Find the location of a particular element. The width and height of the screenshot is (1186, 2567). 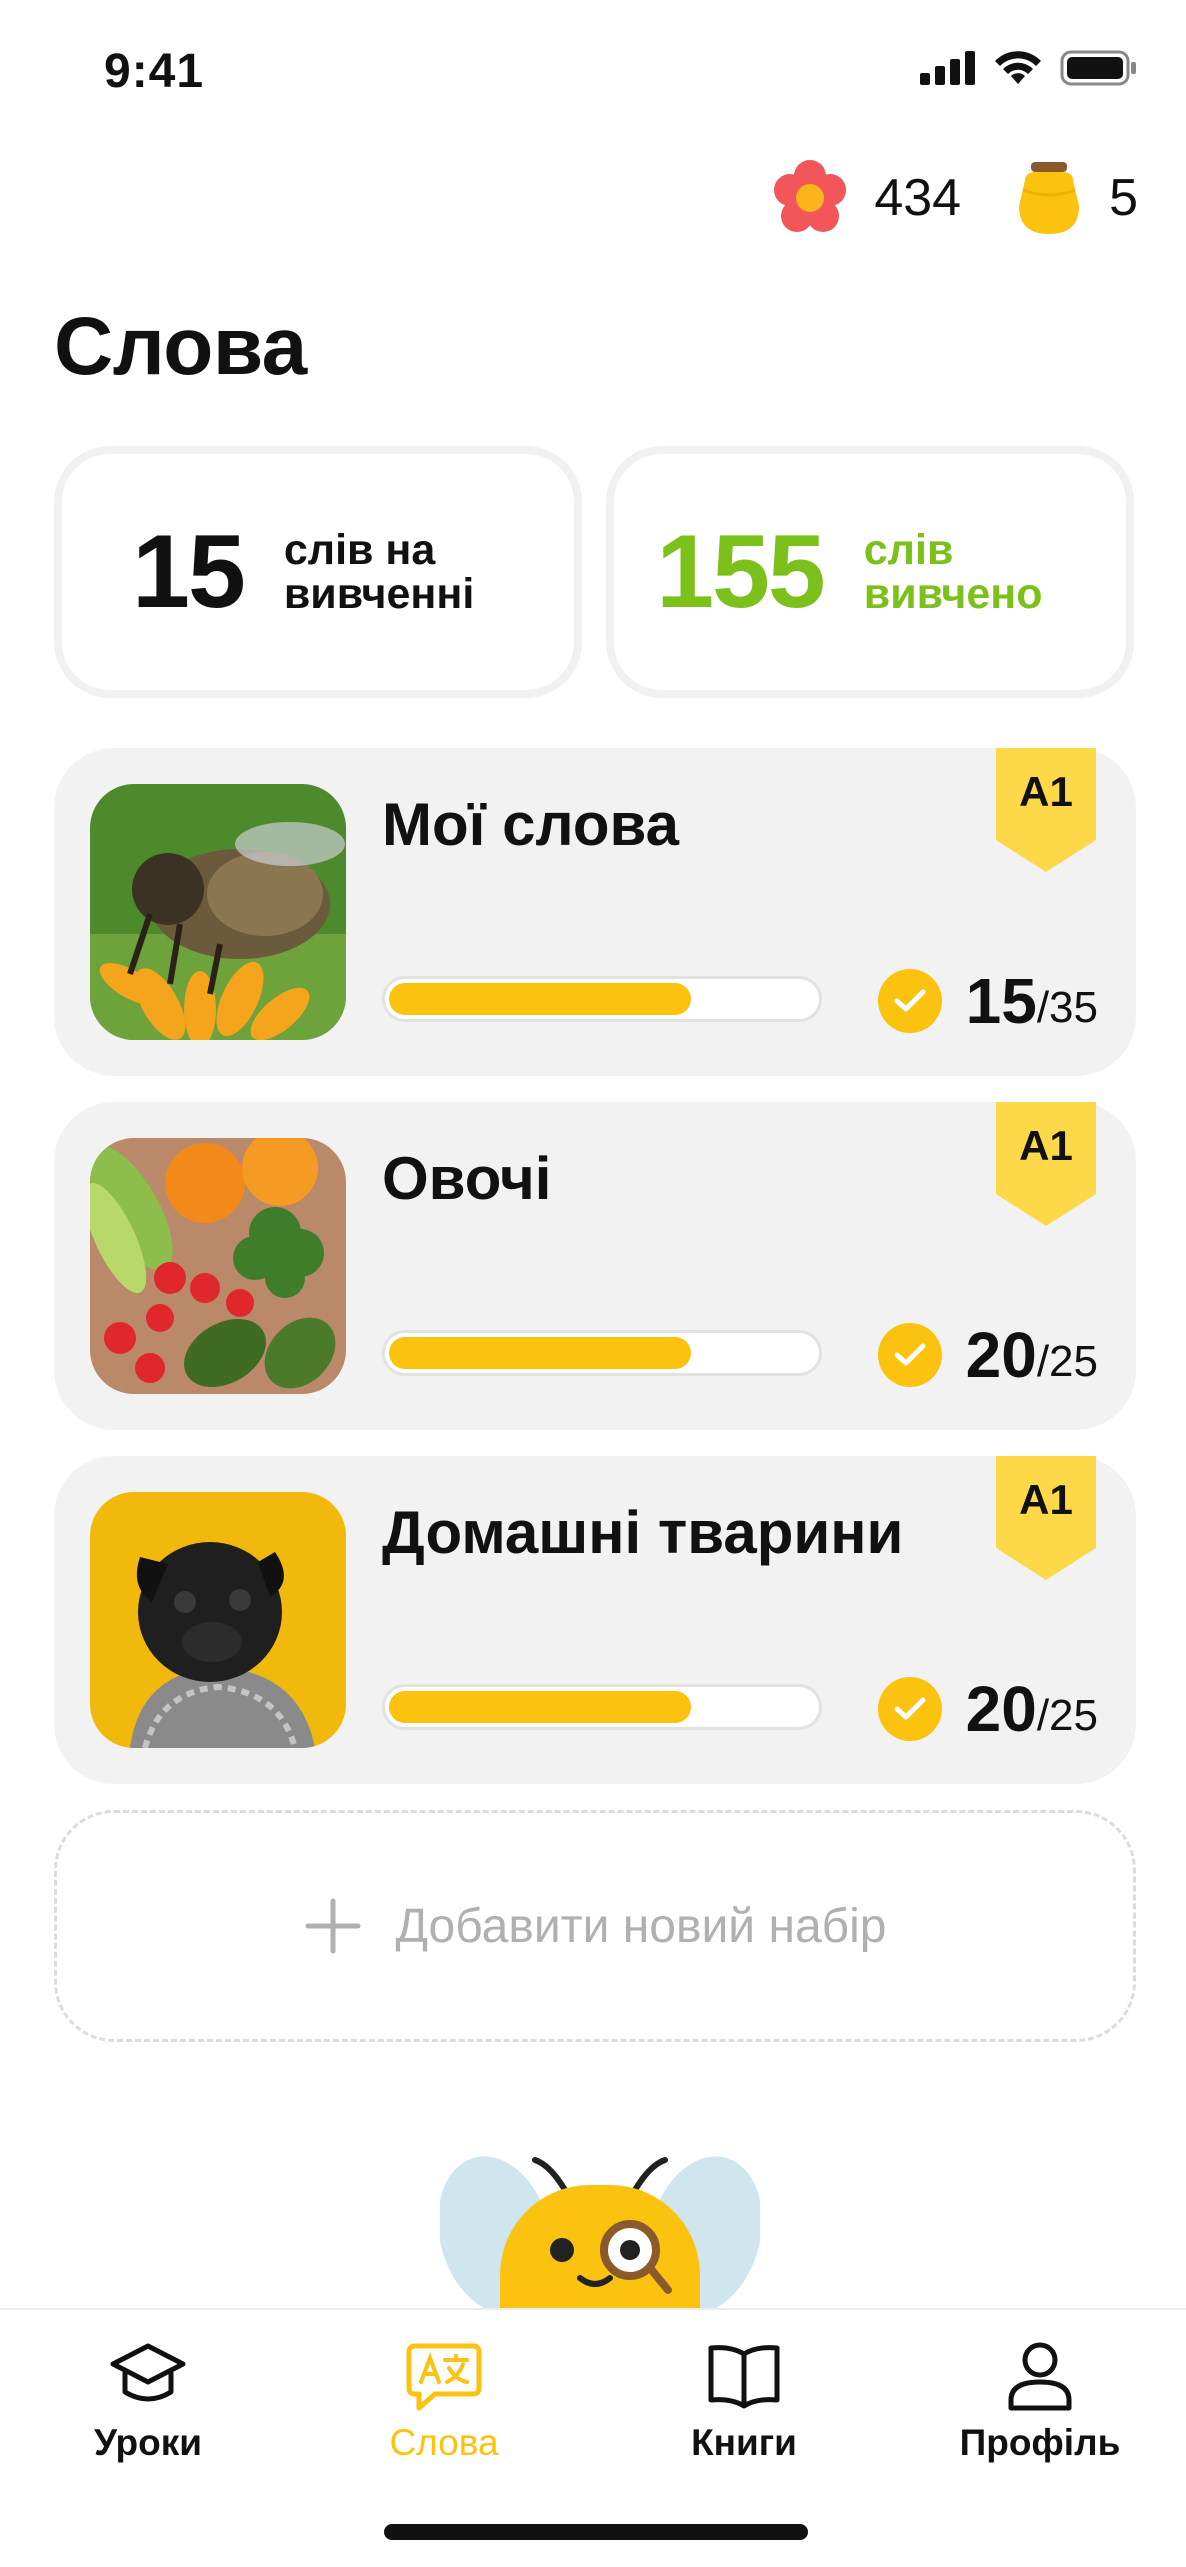

learning-stat-card: 15 слів на вивченні is located at coordinates (318, 572).